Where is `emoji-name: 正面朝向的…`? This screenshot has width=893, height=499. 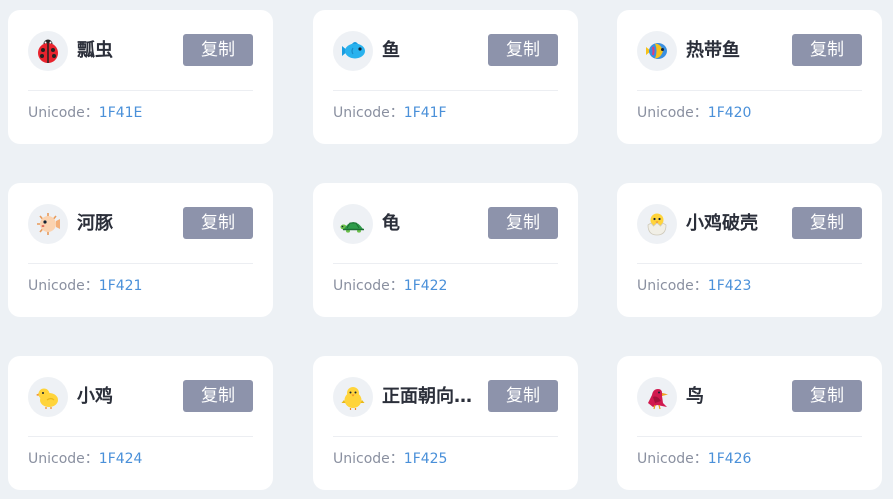
emoji-name: 正面朝向的… is located at coordinates (434, 396).